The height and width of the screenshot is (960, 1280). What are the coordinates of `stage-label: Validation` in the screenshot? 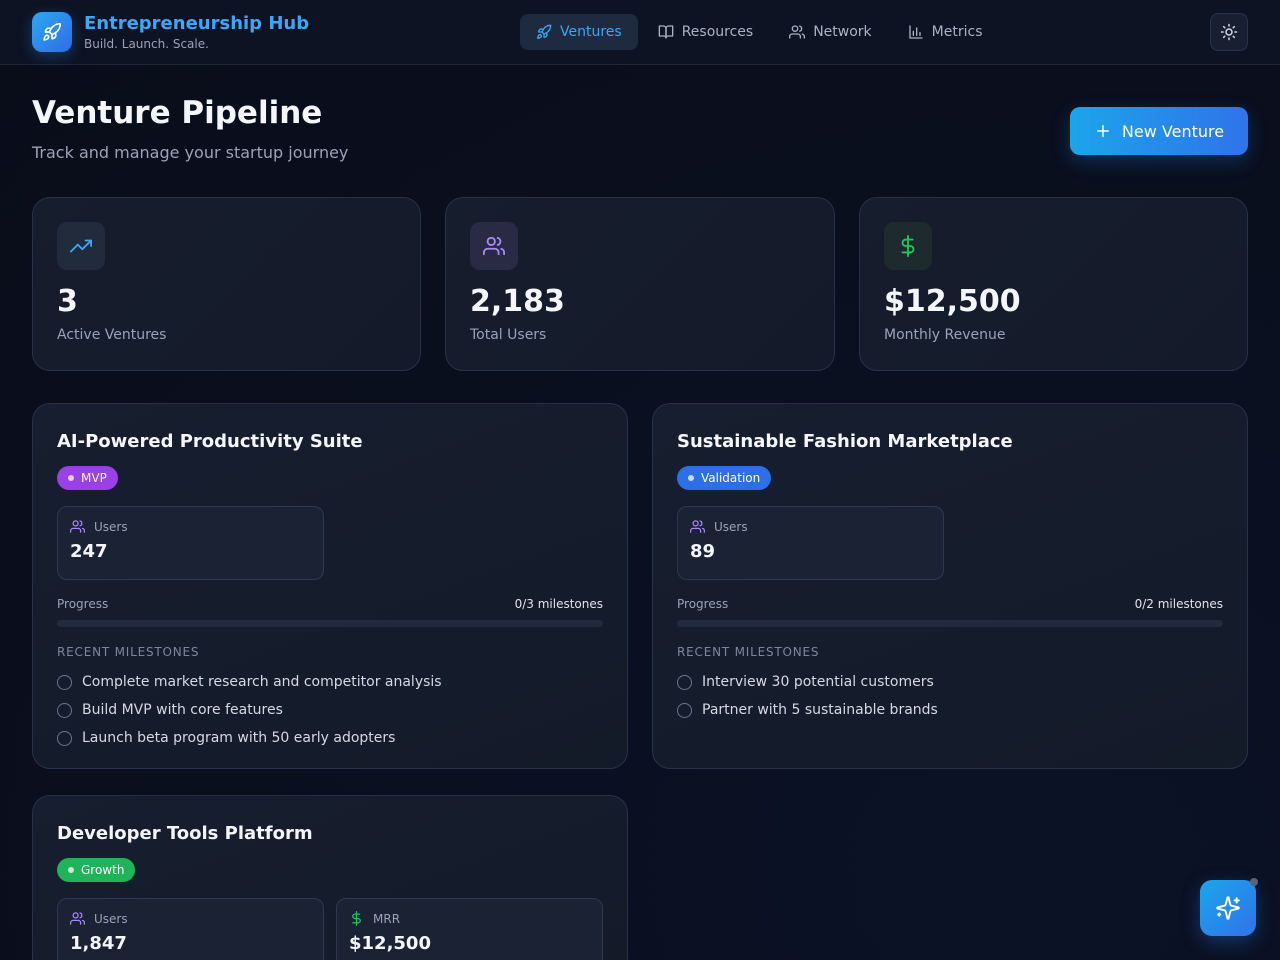 It's located at (731, 478).